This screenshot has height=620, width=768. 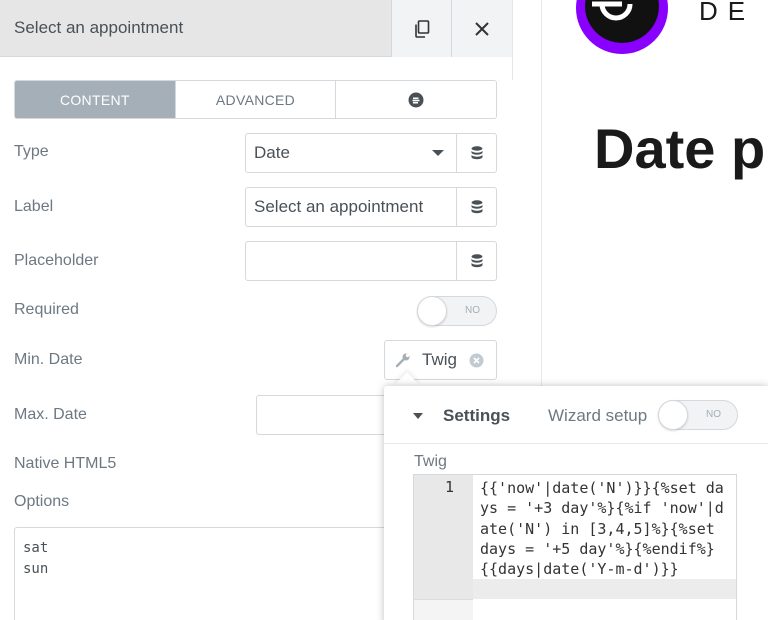 What do you see at coordinates (477, 415) in the screenshot?
I see `settings-title: Settings` at bounding box center [477, 415].